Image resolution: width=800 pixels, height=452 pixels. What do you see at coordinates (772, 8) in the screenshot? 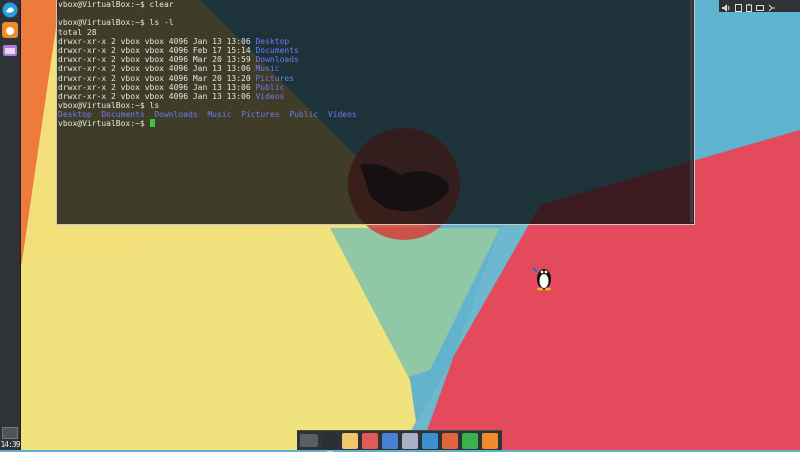
I see `network-icon` at bounding box center [772, 8].